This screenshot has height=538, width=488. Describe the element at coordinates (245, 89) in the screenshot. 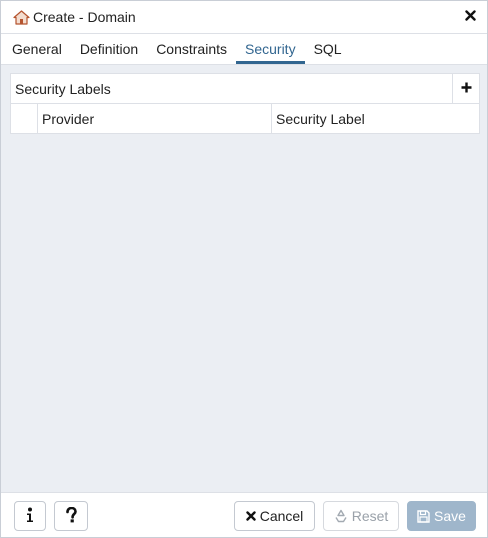

I see `security-labels-header: Security Labels` at that location.